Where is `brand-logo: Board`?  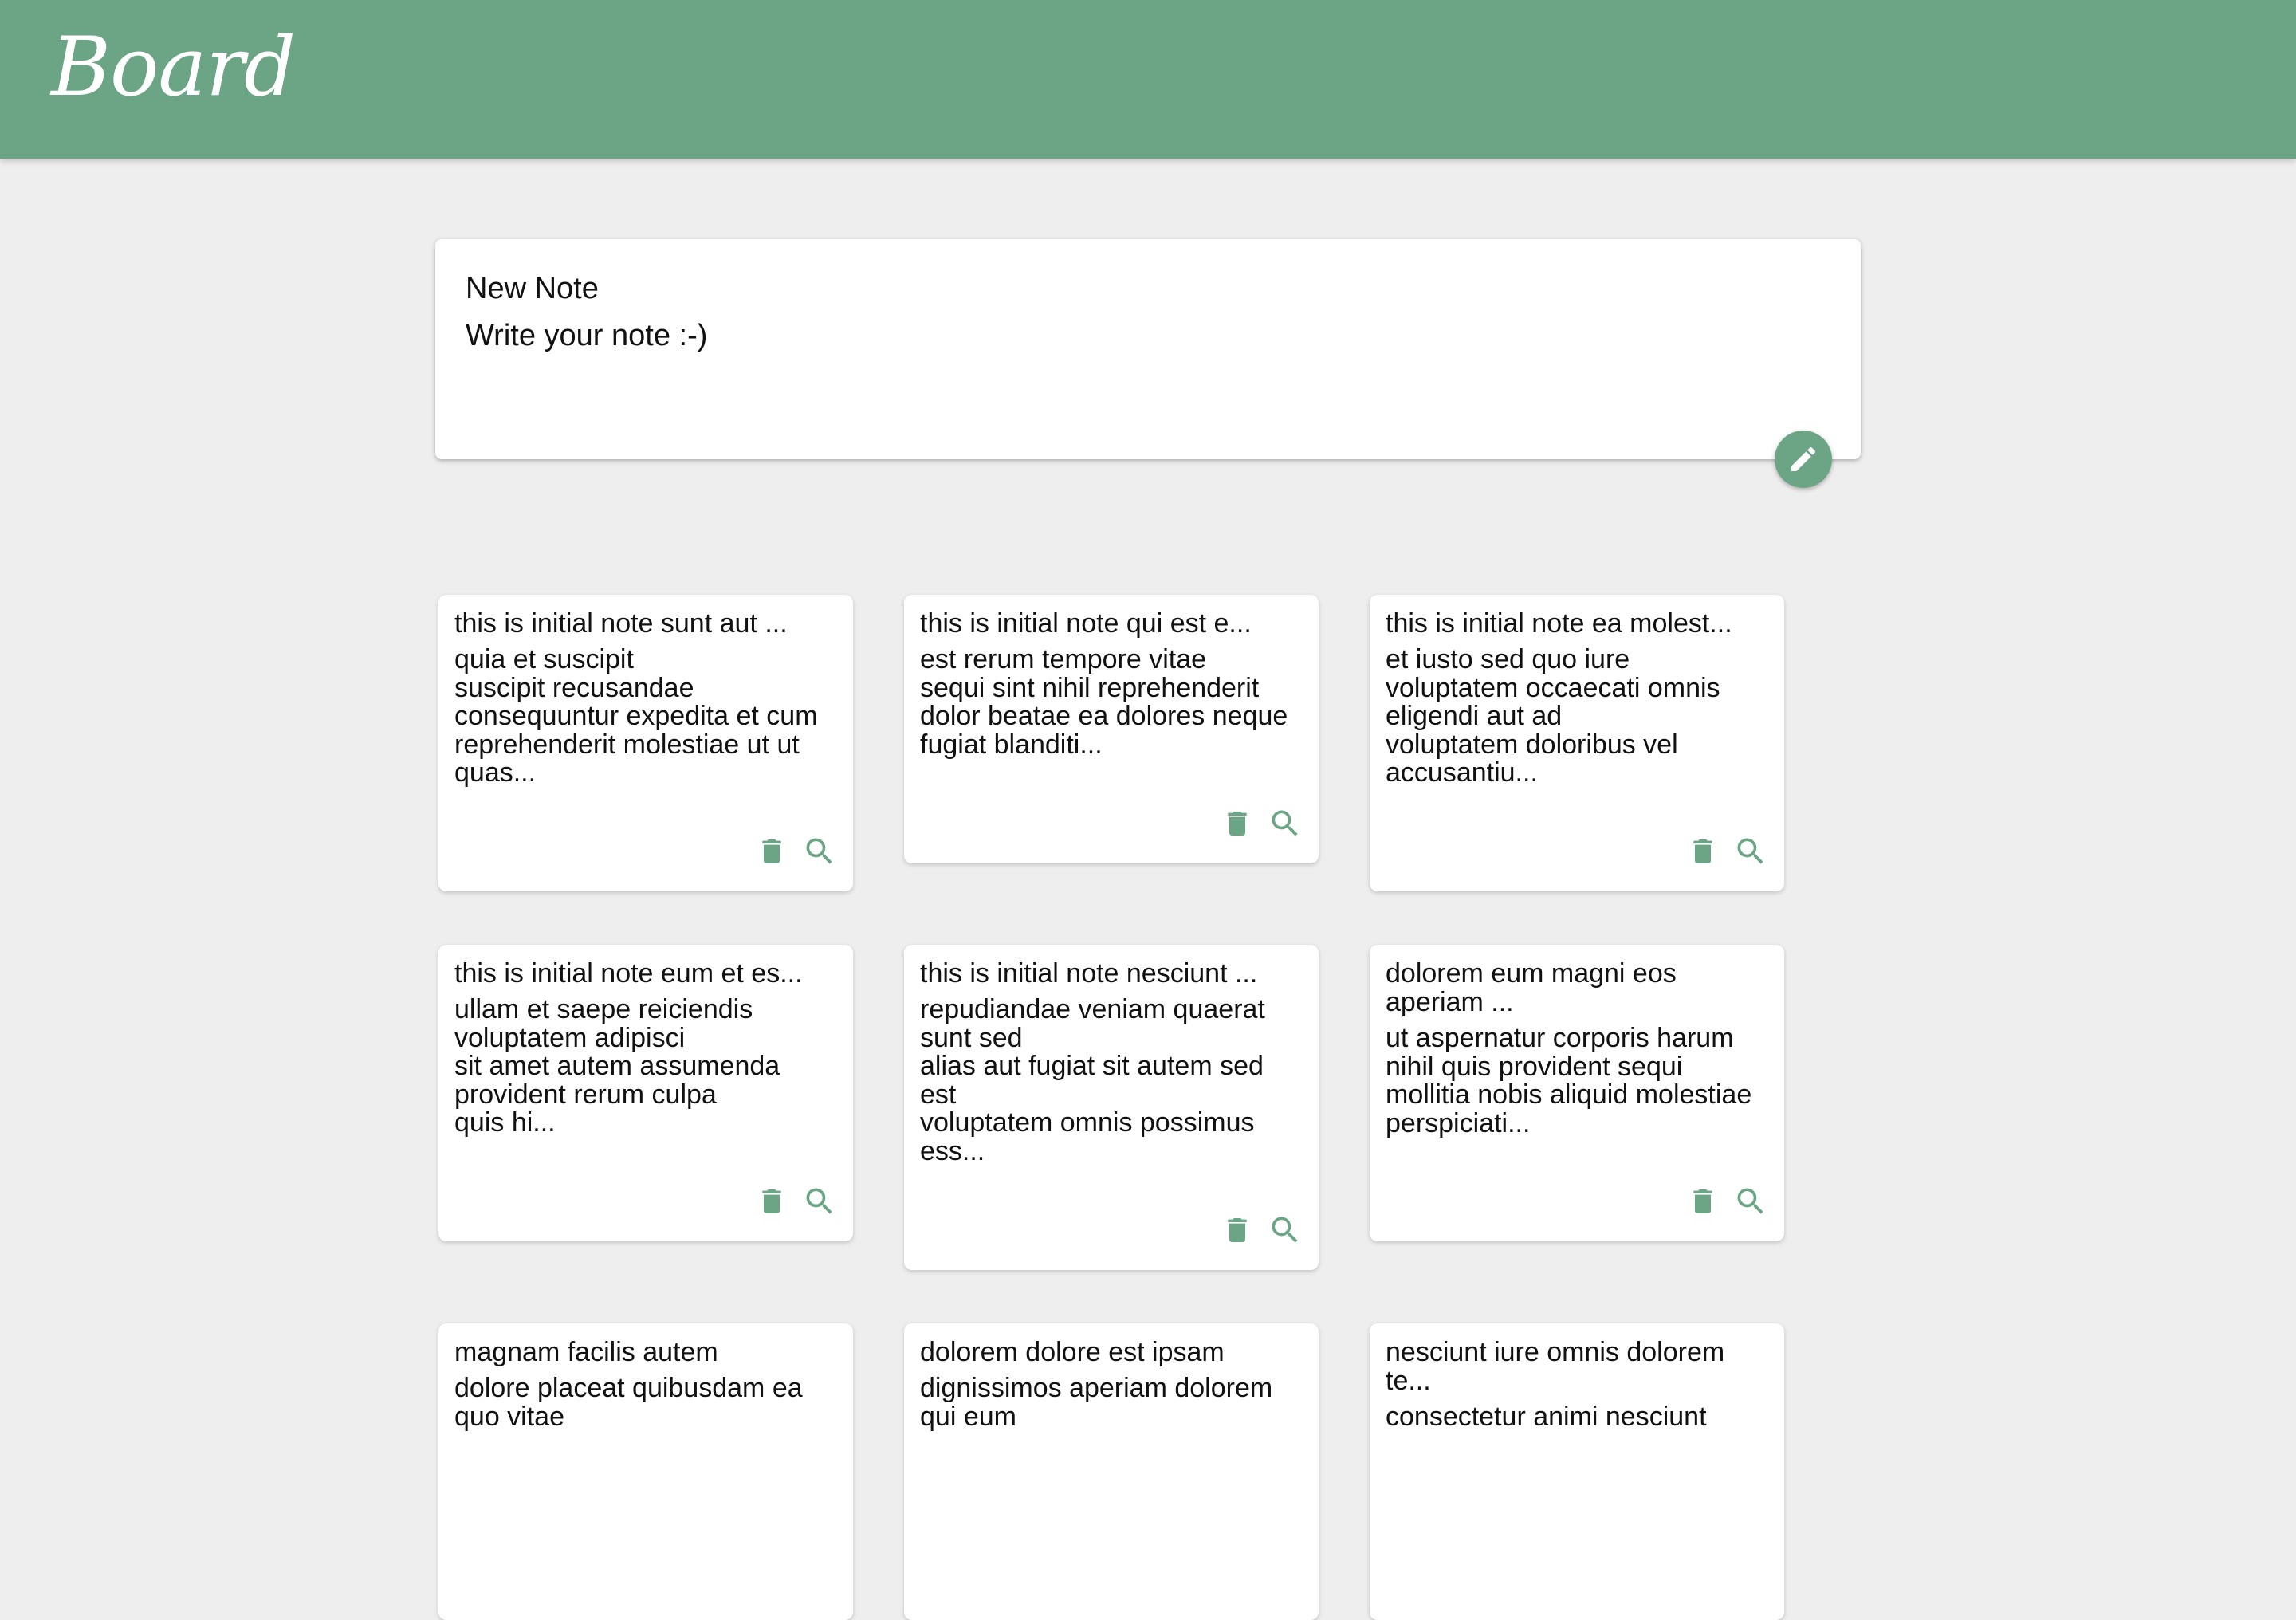
brand-logo: Board is located at coordinates (173, 67).